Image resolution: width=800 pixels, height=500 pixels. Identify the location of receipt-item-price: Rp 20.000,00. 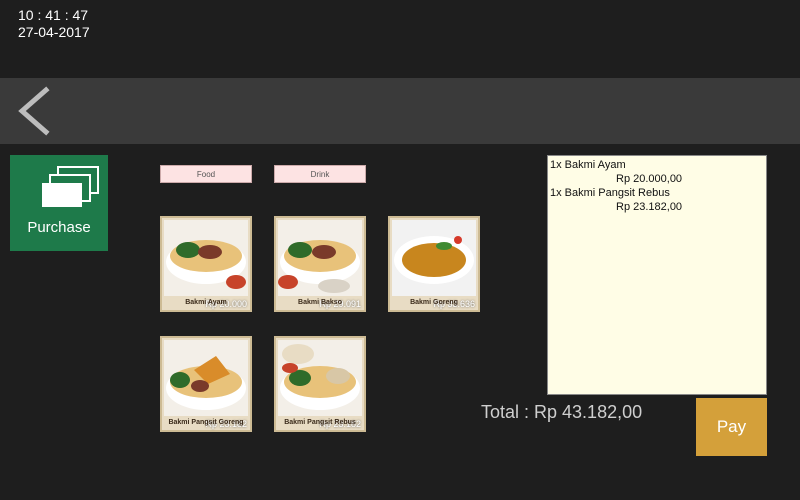
(649, 179).